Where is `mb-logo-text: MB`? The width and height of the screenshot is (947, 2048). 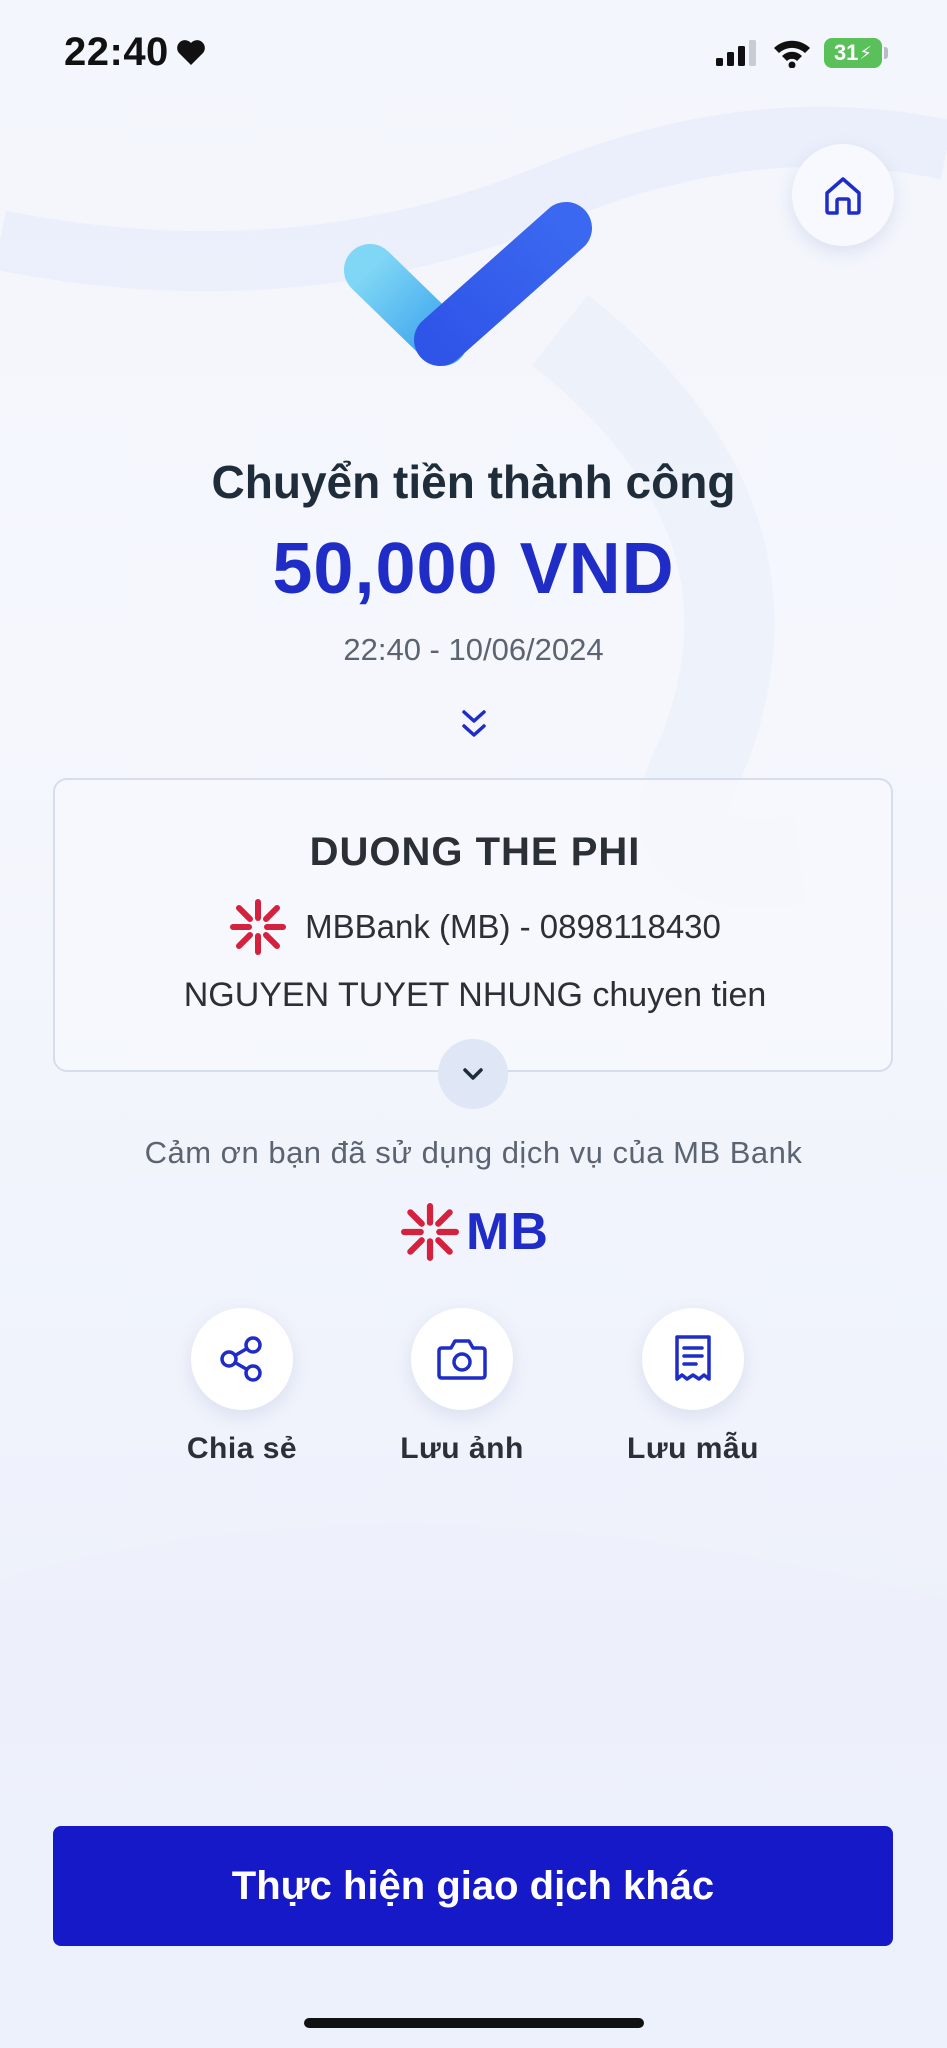 mb-logo-text: MB is located at coordinates (507, 1232).